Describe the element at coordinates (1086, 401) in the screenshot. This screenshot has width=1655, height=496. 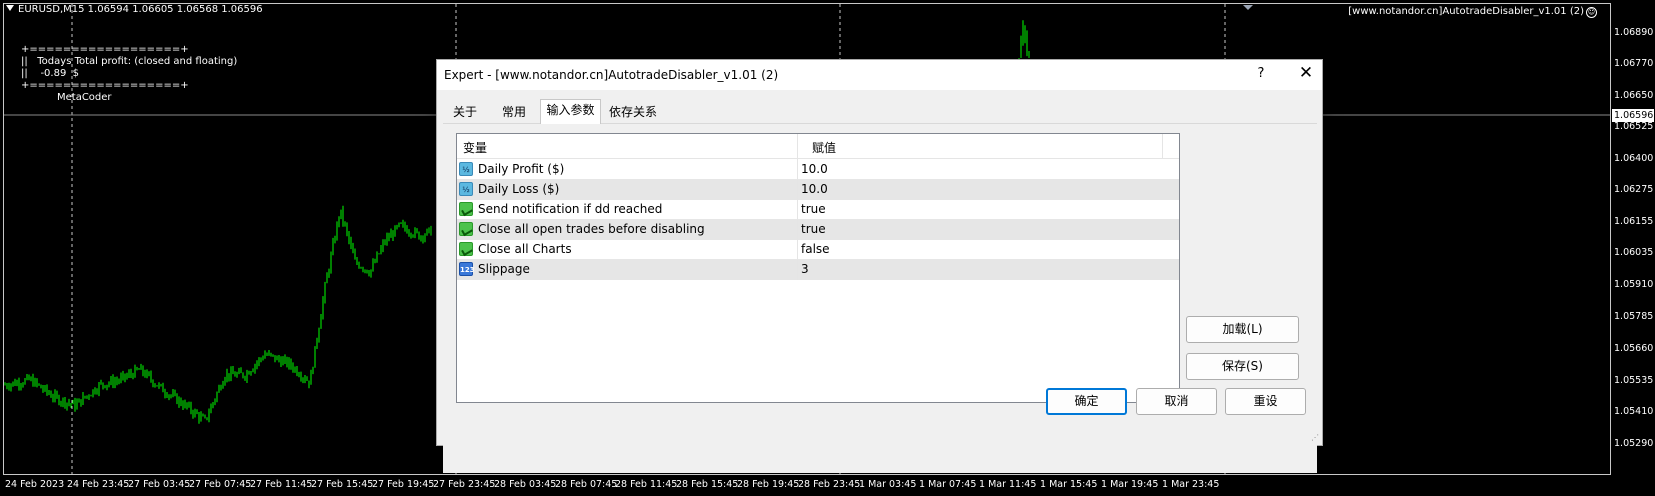
I see `ok-button: 确定` at that location.